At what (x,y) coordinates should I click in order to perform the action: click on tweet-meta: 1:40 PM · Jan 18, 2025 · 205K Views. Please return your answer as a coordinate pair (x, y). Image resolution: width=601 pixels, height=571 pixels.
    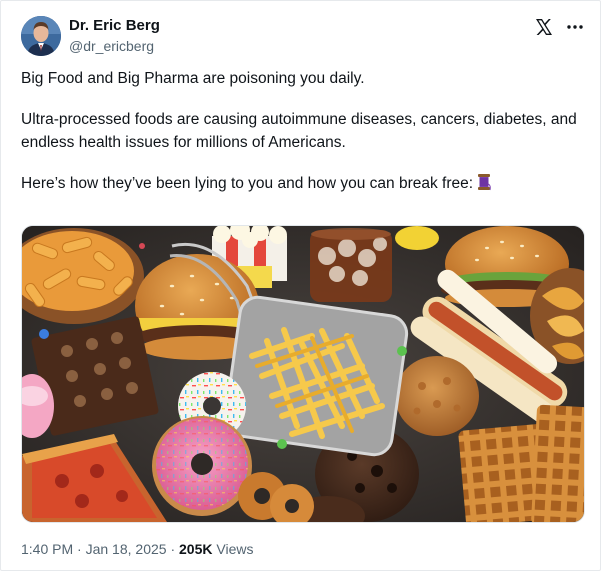
    Looking at the image, I should click on (137, 549).